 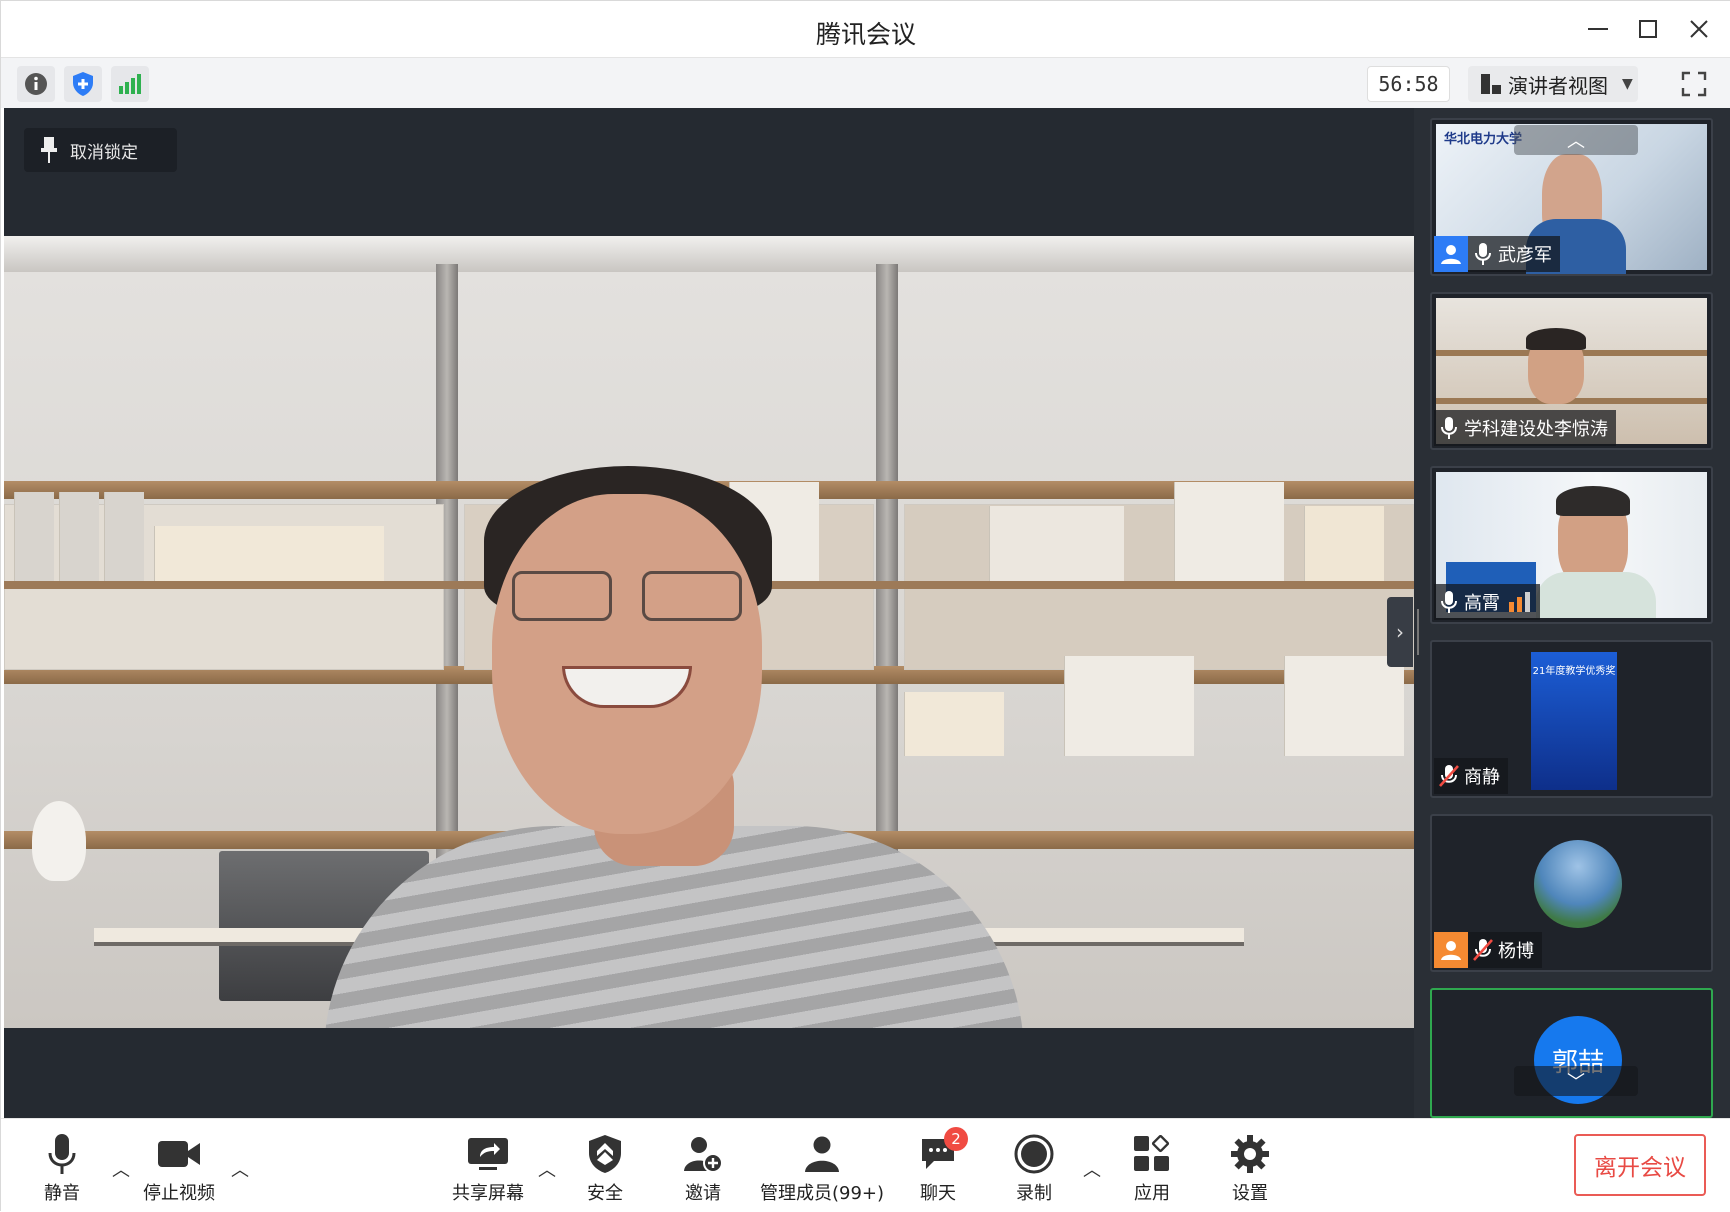 What do you see at coordinates (62, 1193) in the screenshot?
I see `mute-label: 静音` at bounding box center [62, 1193].